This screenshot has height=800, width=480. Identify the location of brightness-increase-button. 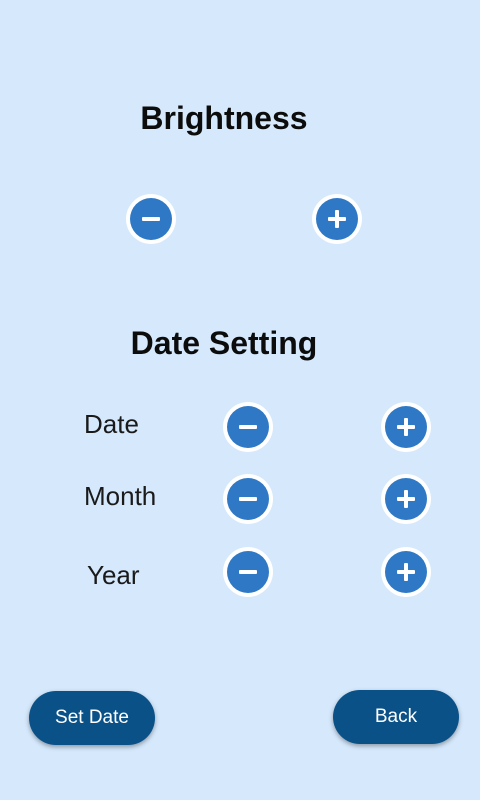
(337, 219).